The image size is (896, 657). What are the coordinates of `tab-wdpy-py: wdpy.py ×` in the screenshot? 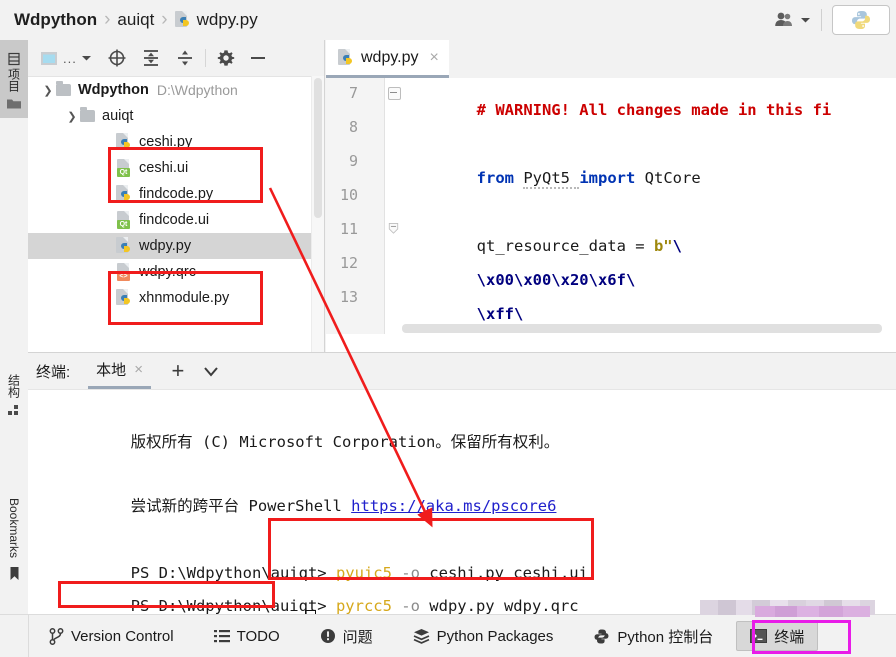 It's located at (387, 59).